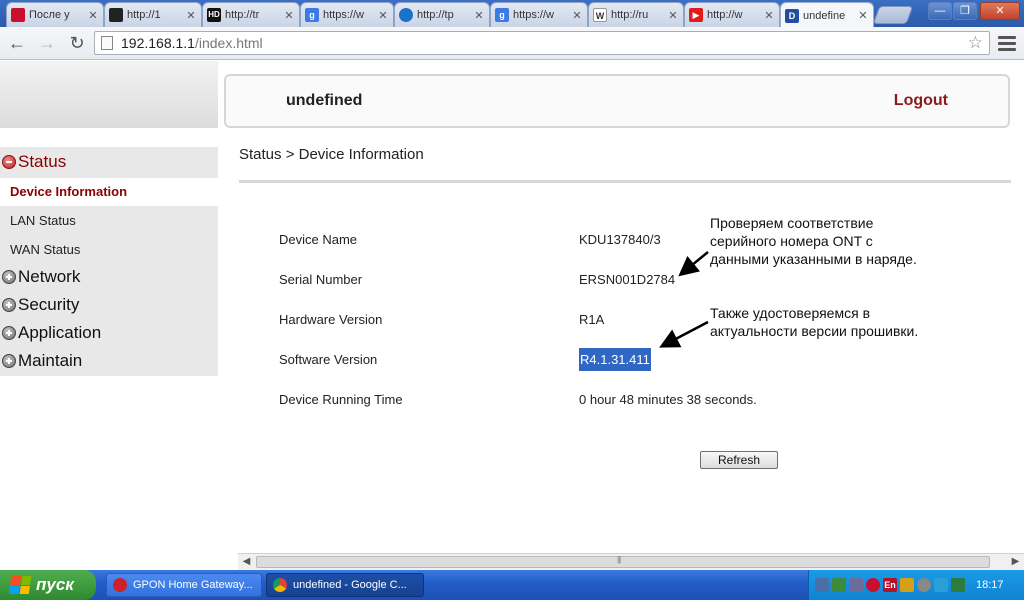  I want to click on horizontal-scrollbar: ◀ ▶, so click(631, 561).